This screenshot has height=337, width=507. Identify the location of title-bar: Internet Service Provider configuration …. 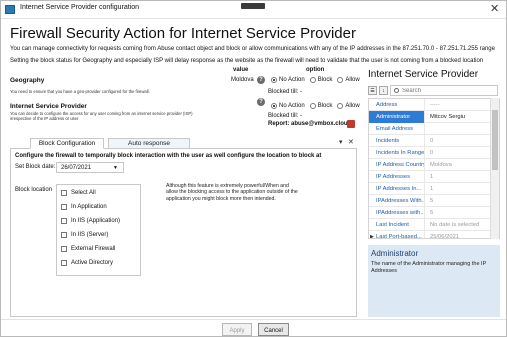
(253, 10).